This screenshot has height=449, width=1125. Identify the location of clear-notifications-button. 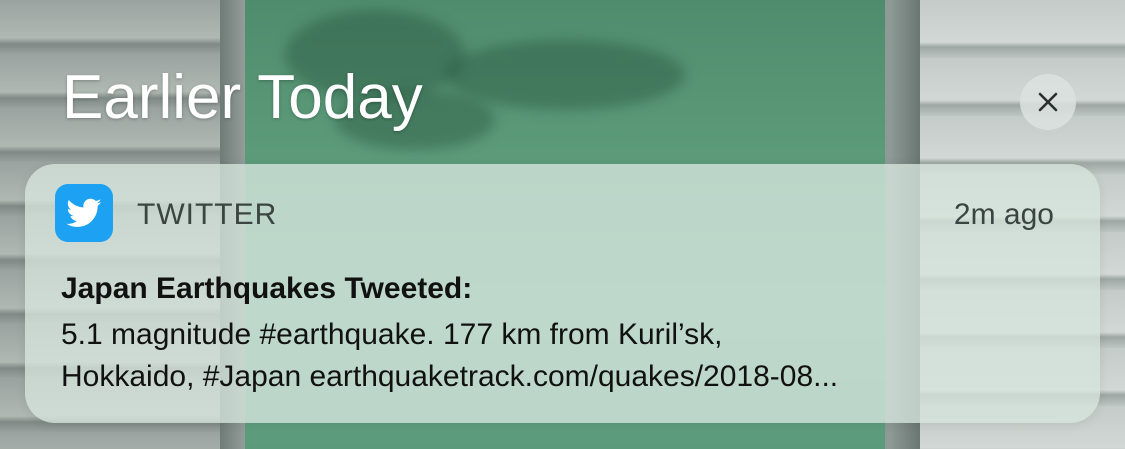
(1048, 102).